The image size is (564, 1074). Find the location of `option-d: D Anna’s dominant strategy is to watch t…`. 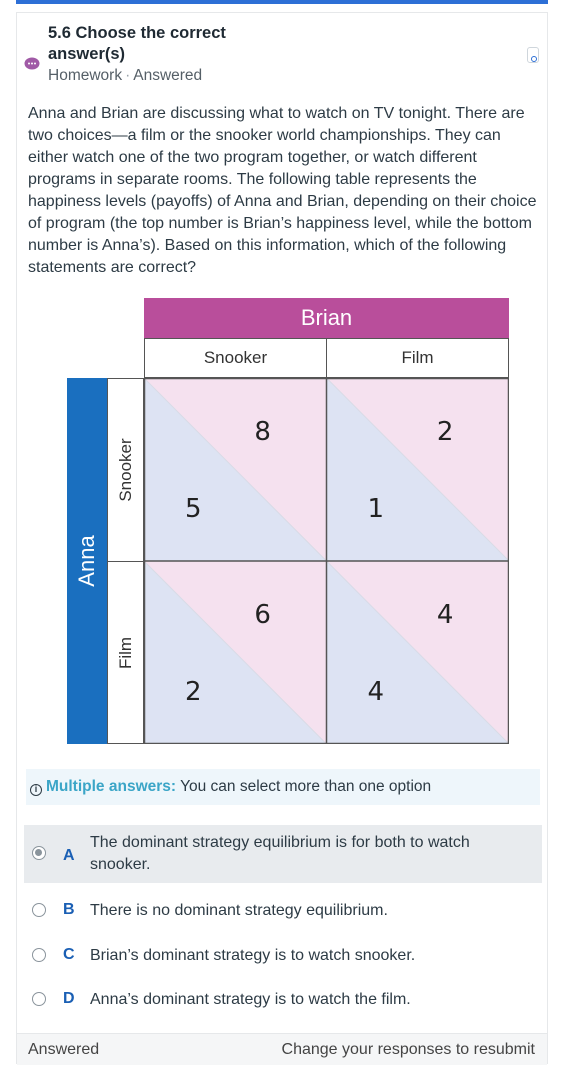

option-d: D Anna’s dominant strategy is to watch t… is located at coordinates (283, 1000).